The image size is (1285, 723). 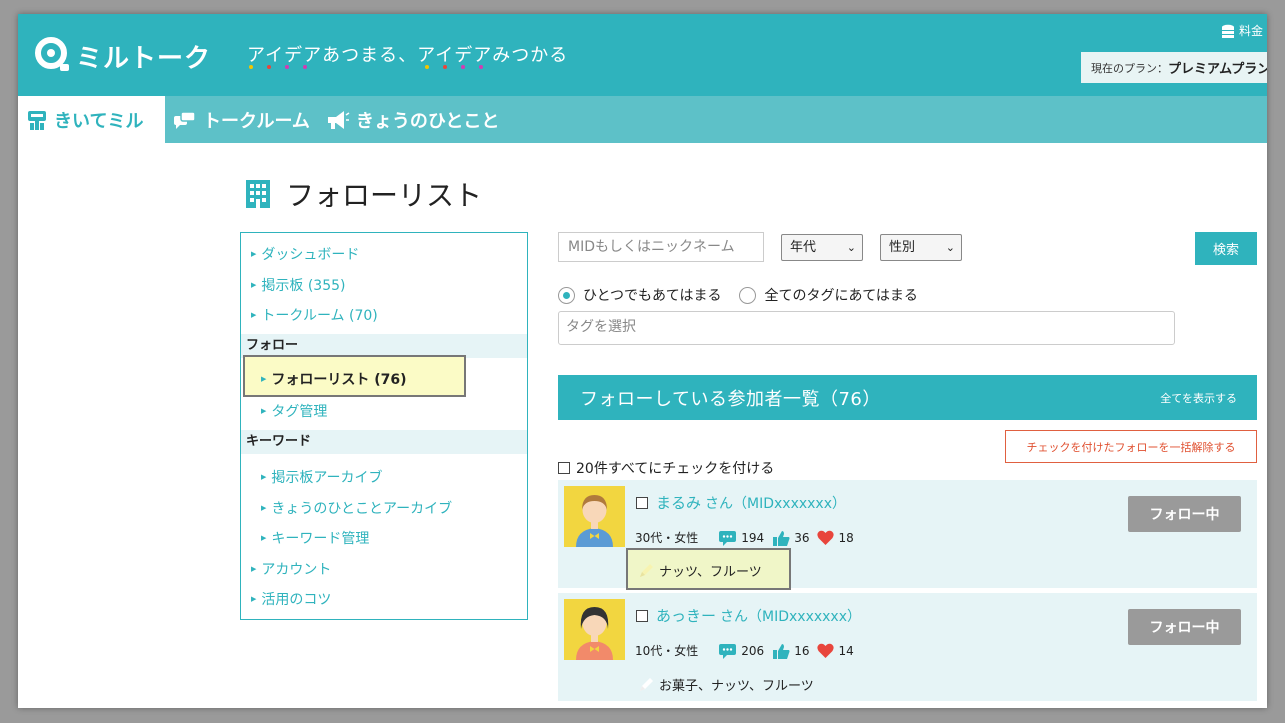 I want to click on tab-label: トークルーム, so click(x=256, y=121).